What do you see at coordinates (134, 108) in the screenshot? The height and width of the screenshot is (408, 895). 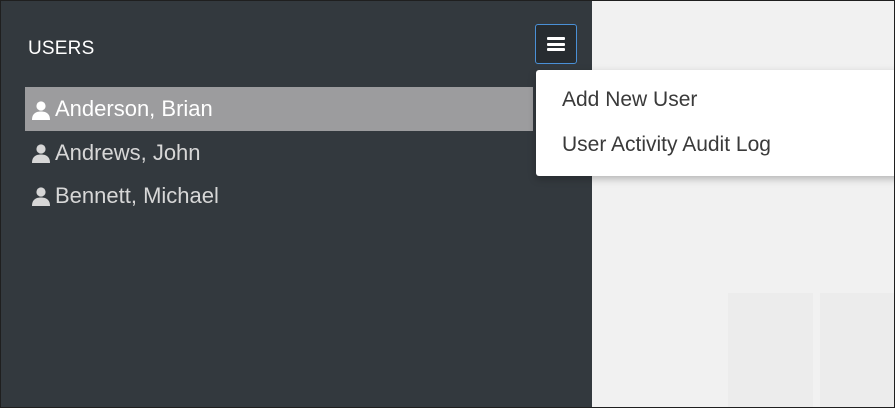 I see `user-name: Anderson, Brian` at bounding box center [134, 108].